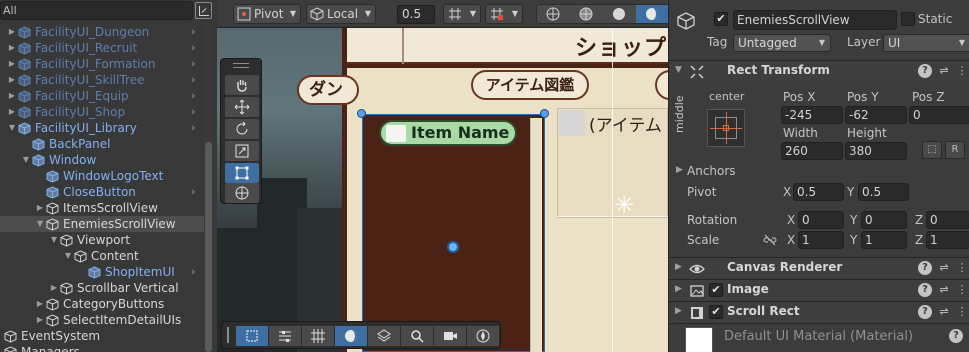 This screenshot has width=969, height=352. What do you see at coordinates (102, 288) in the screenshot?
I see `hierarchy-item: ▶ Scrollbar Vertical` at bounding box center [102, 288].